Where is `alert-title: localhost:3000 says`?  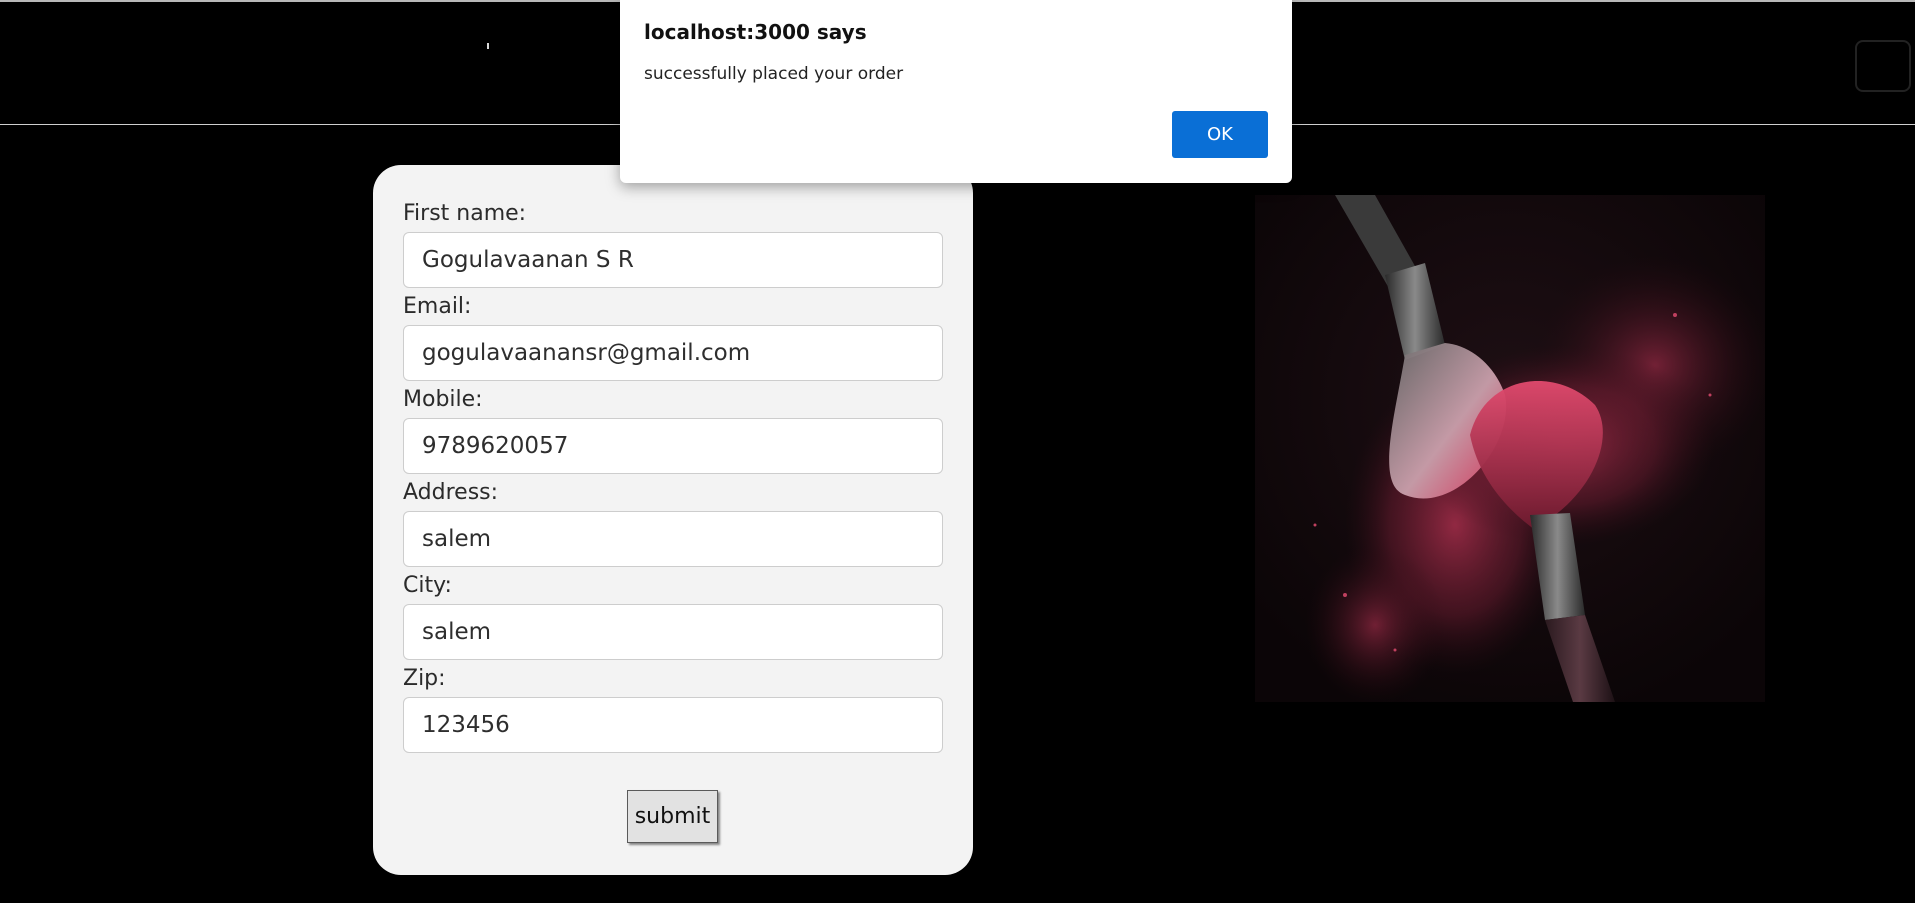
alert-title: localhost:3000 says is located at coordinates (755, 32).